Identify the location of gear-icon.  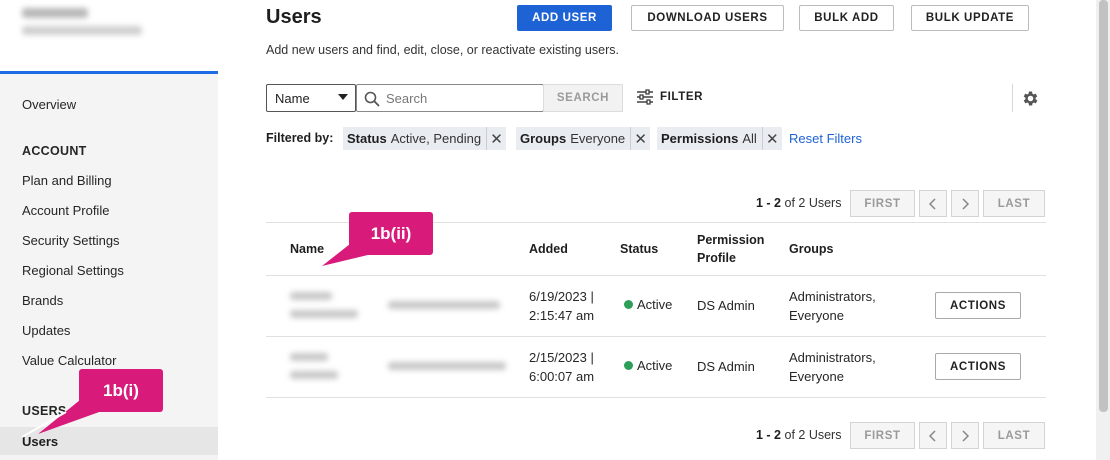
(1030, 98).